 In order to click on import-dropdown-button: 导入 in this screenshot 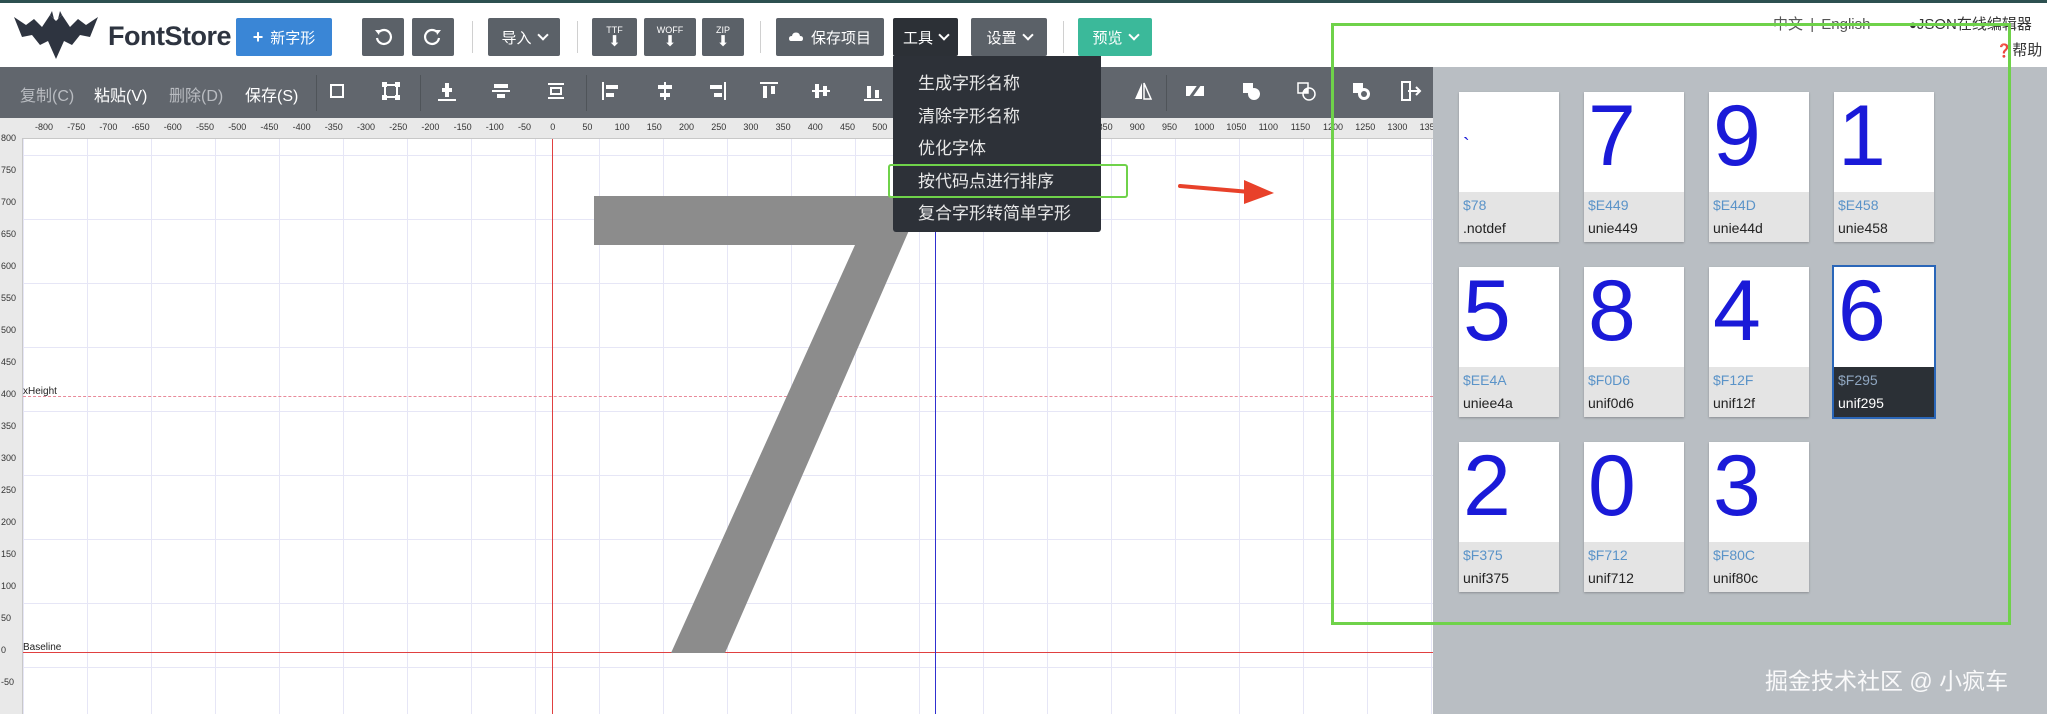, I will do `click(524, 37)`.